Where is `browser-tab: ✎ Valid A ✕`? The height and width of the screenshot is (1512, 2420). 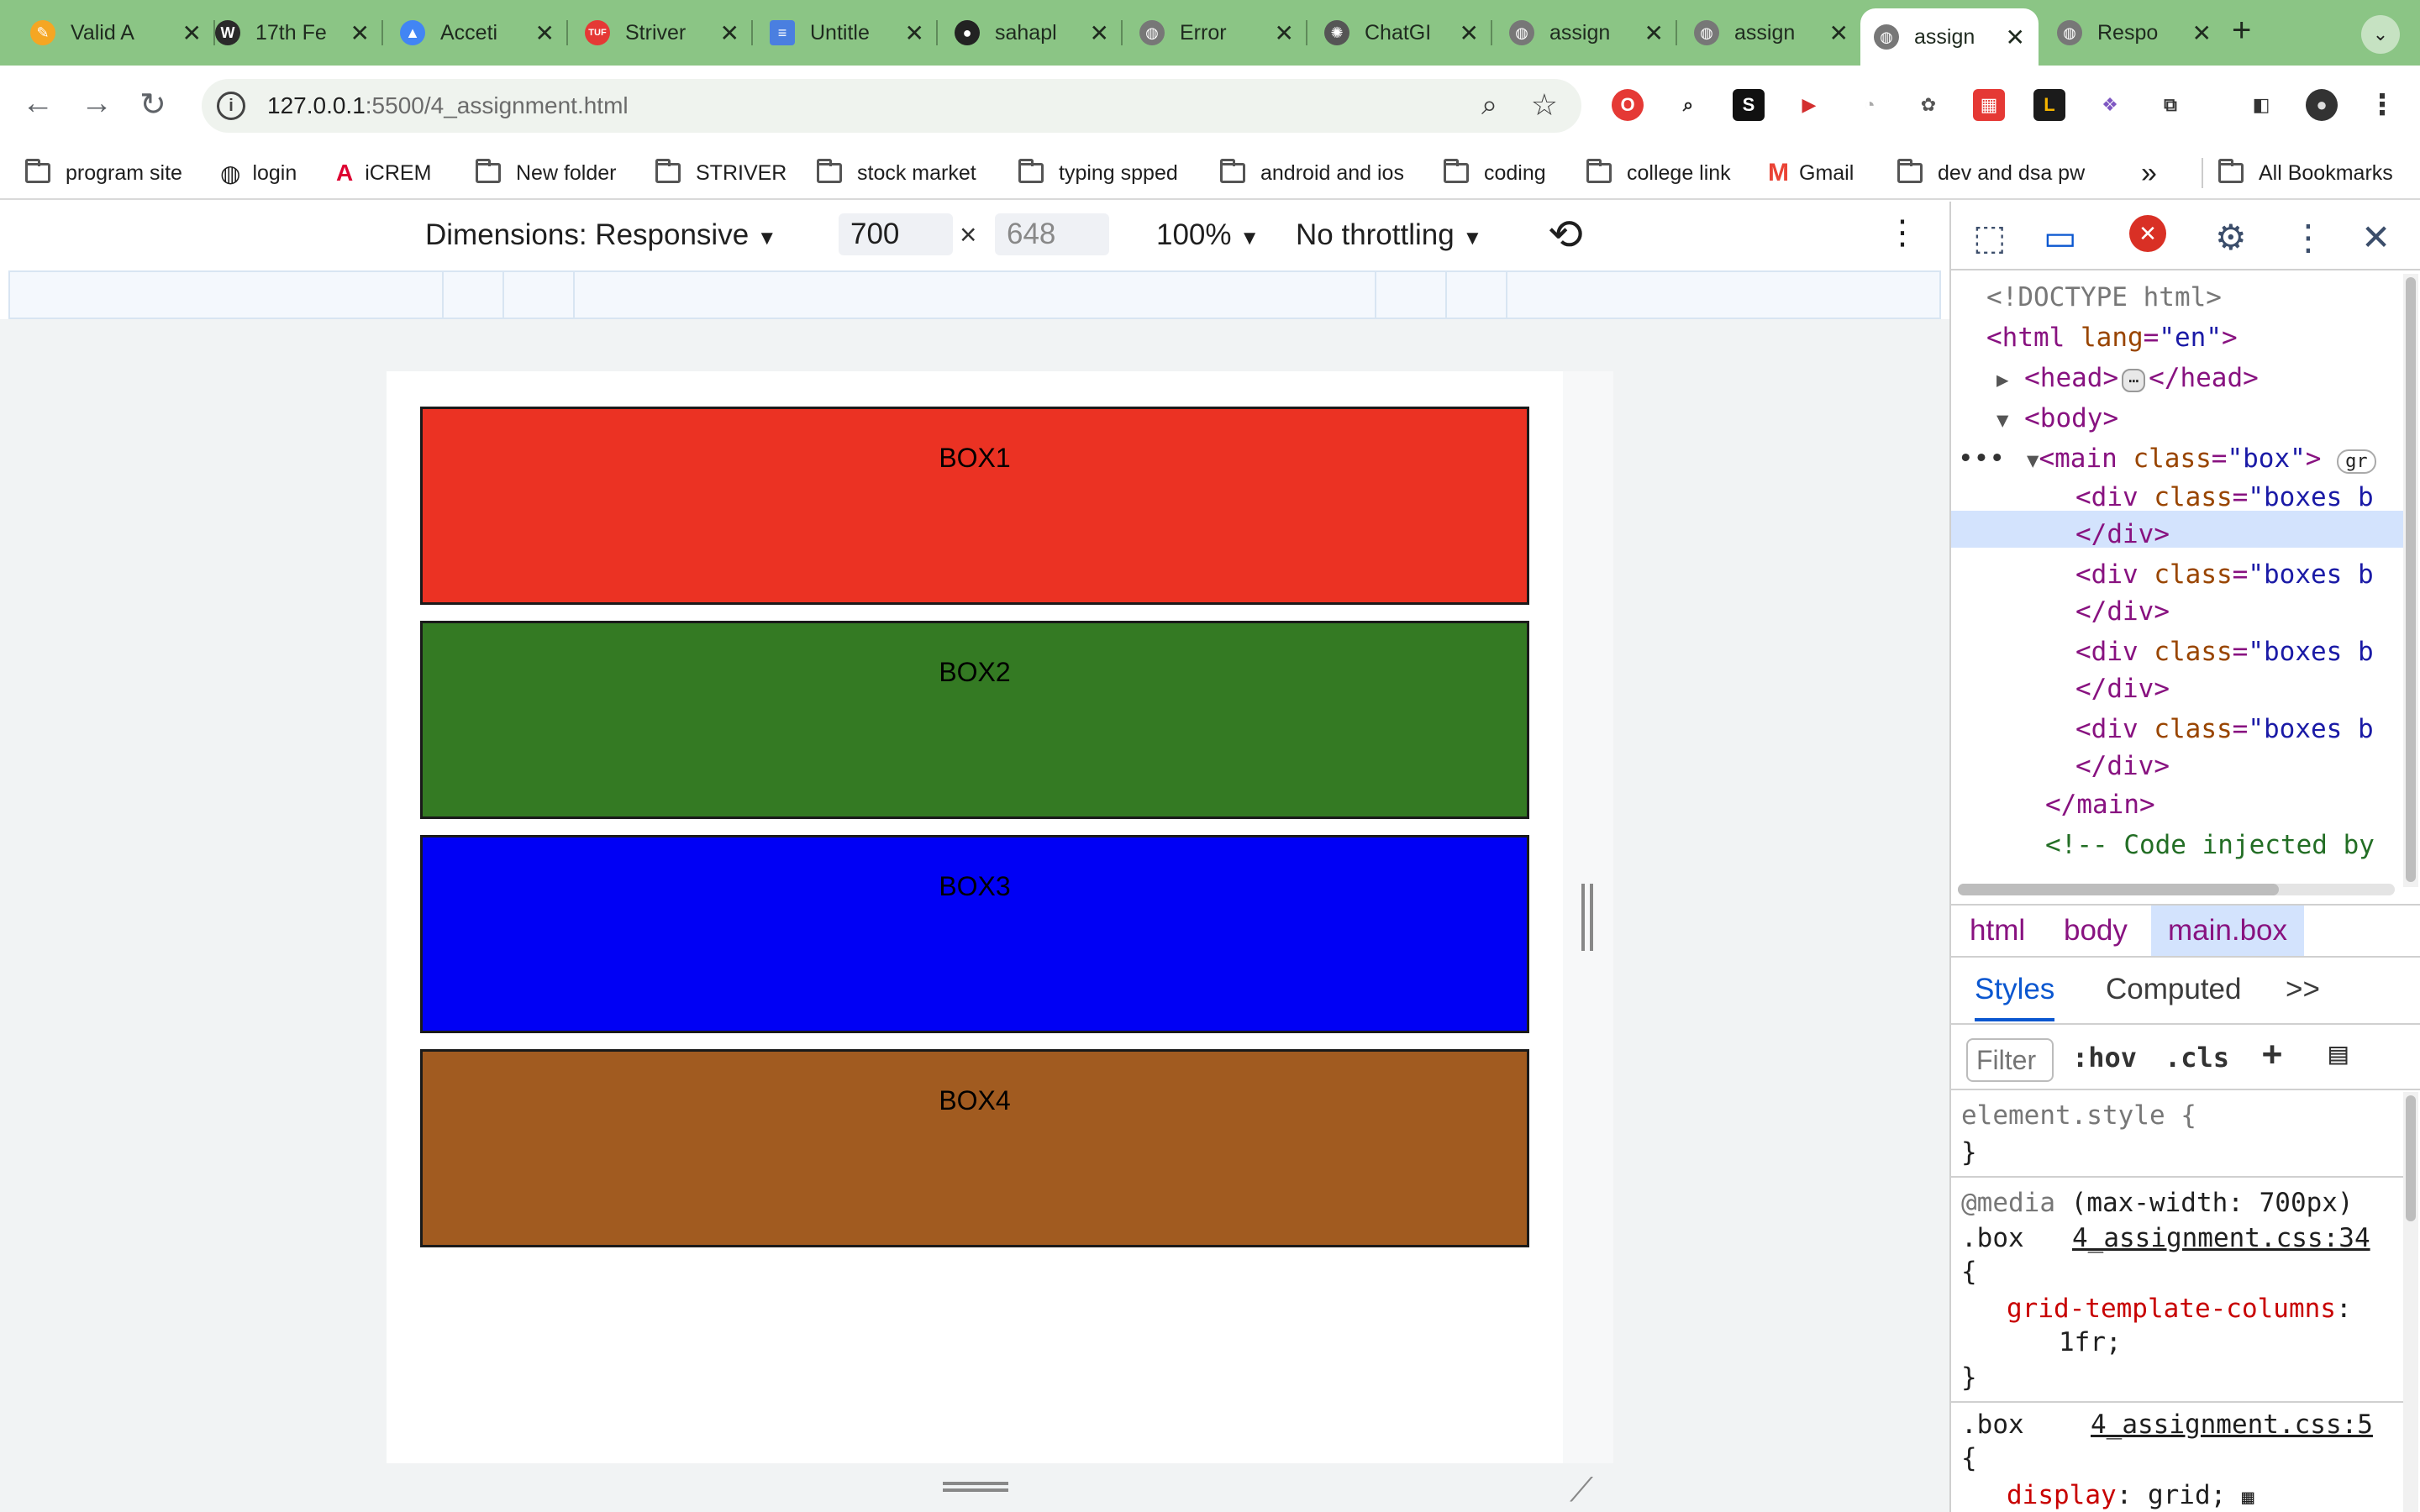
browser-tab: ✎ Valid A ✕ is located at coordinates (116, 32).